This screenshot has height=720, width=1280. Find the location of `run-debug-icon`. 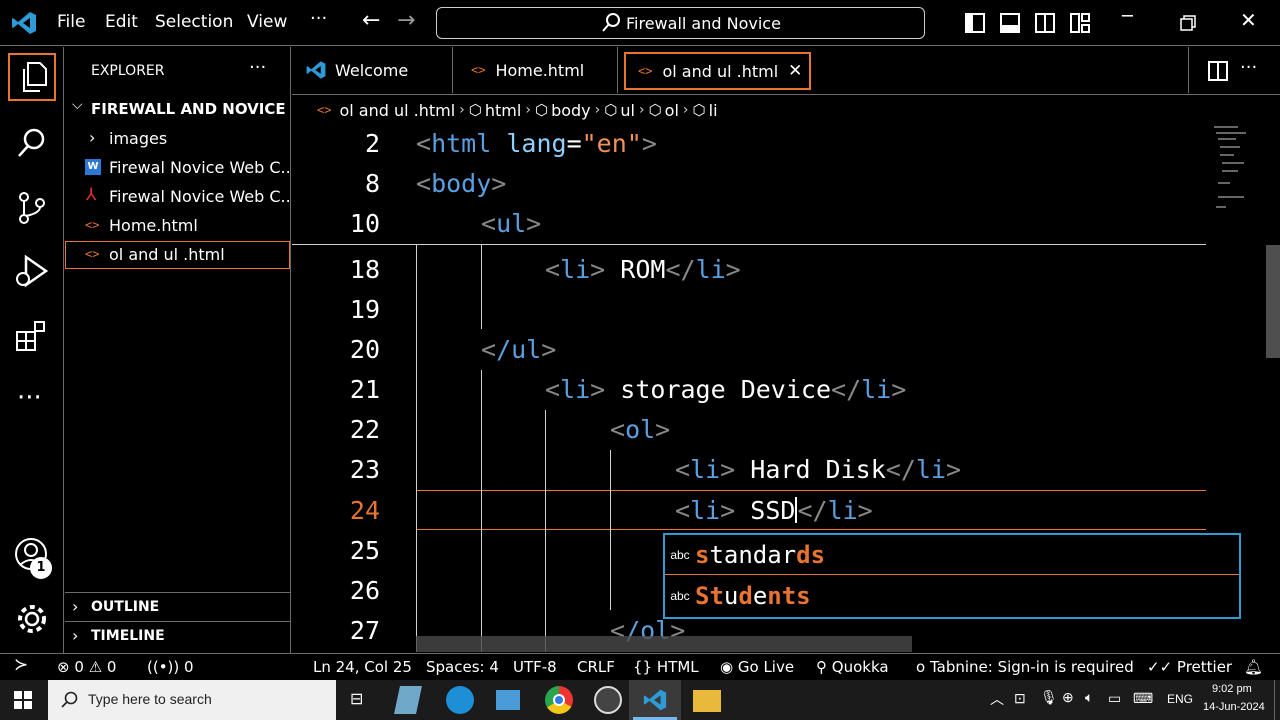

run-debug-icon is located at coordinates (32, 271).